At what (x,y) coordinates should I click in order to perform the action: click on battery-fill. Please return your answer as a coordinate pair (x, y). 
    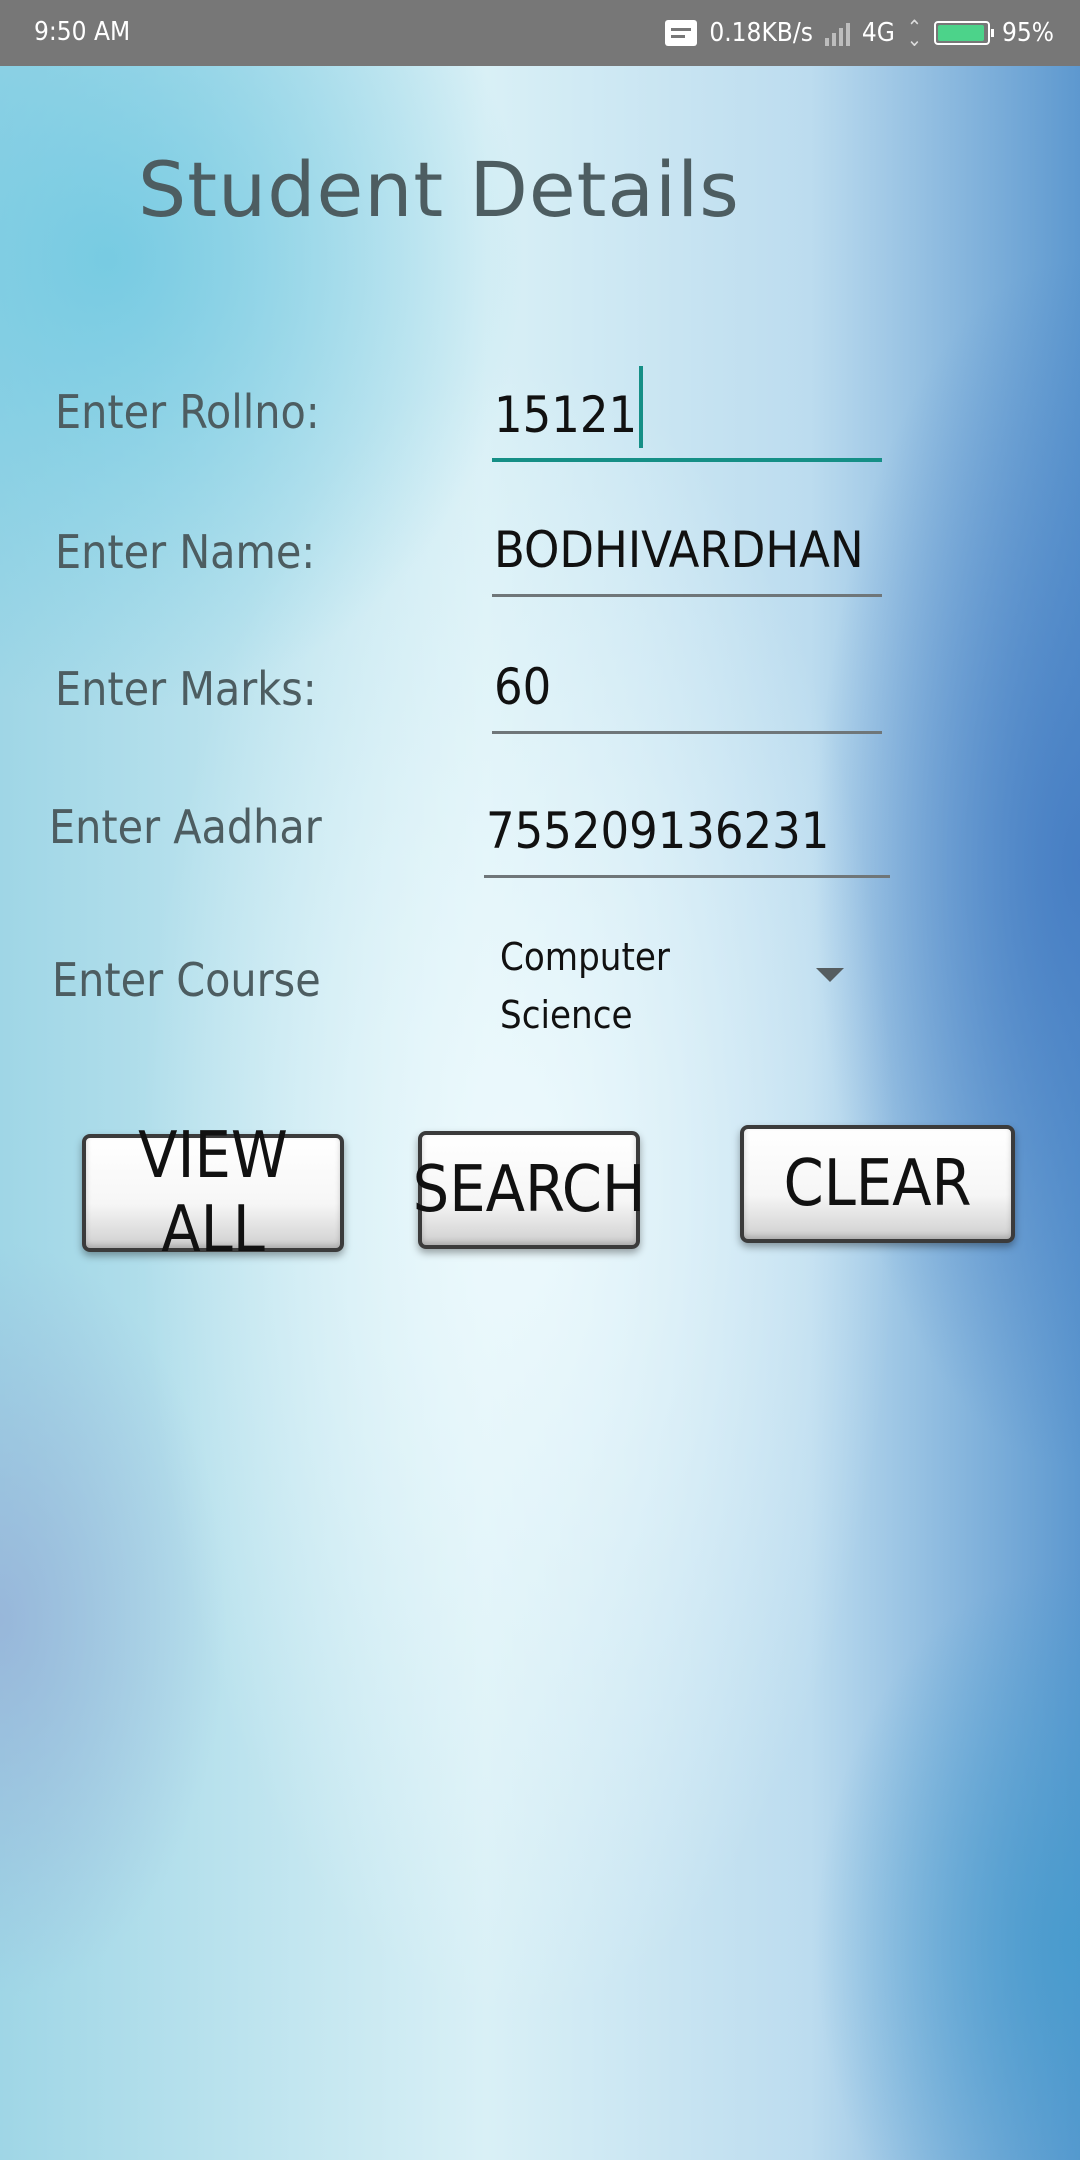
    Looking at the image, I should click on (961, 33).